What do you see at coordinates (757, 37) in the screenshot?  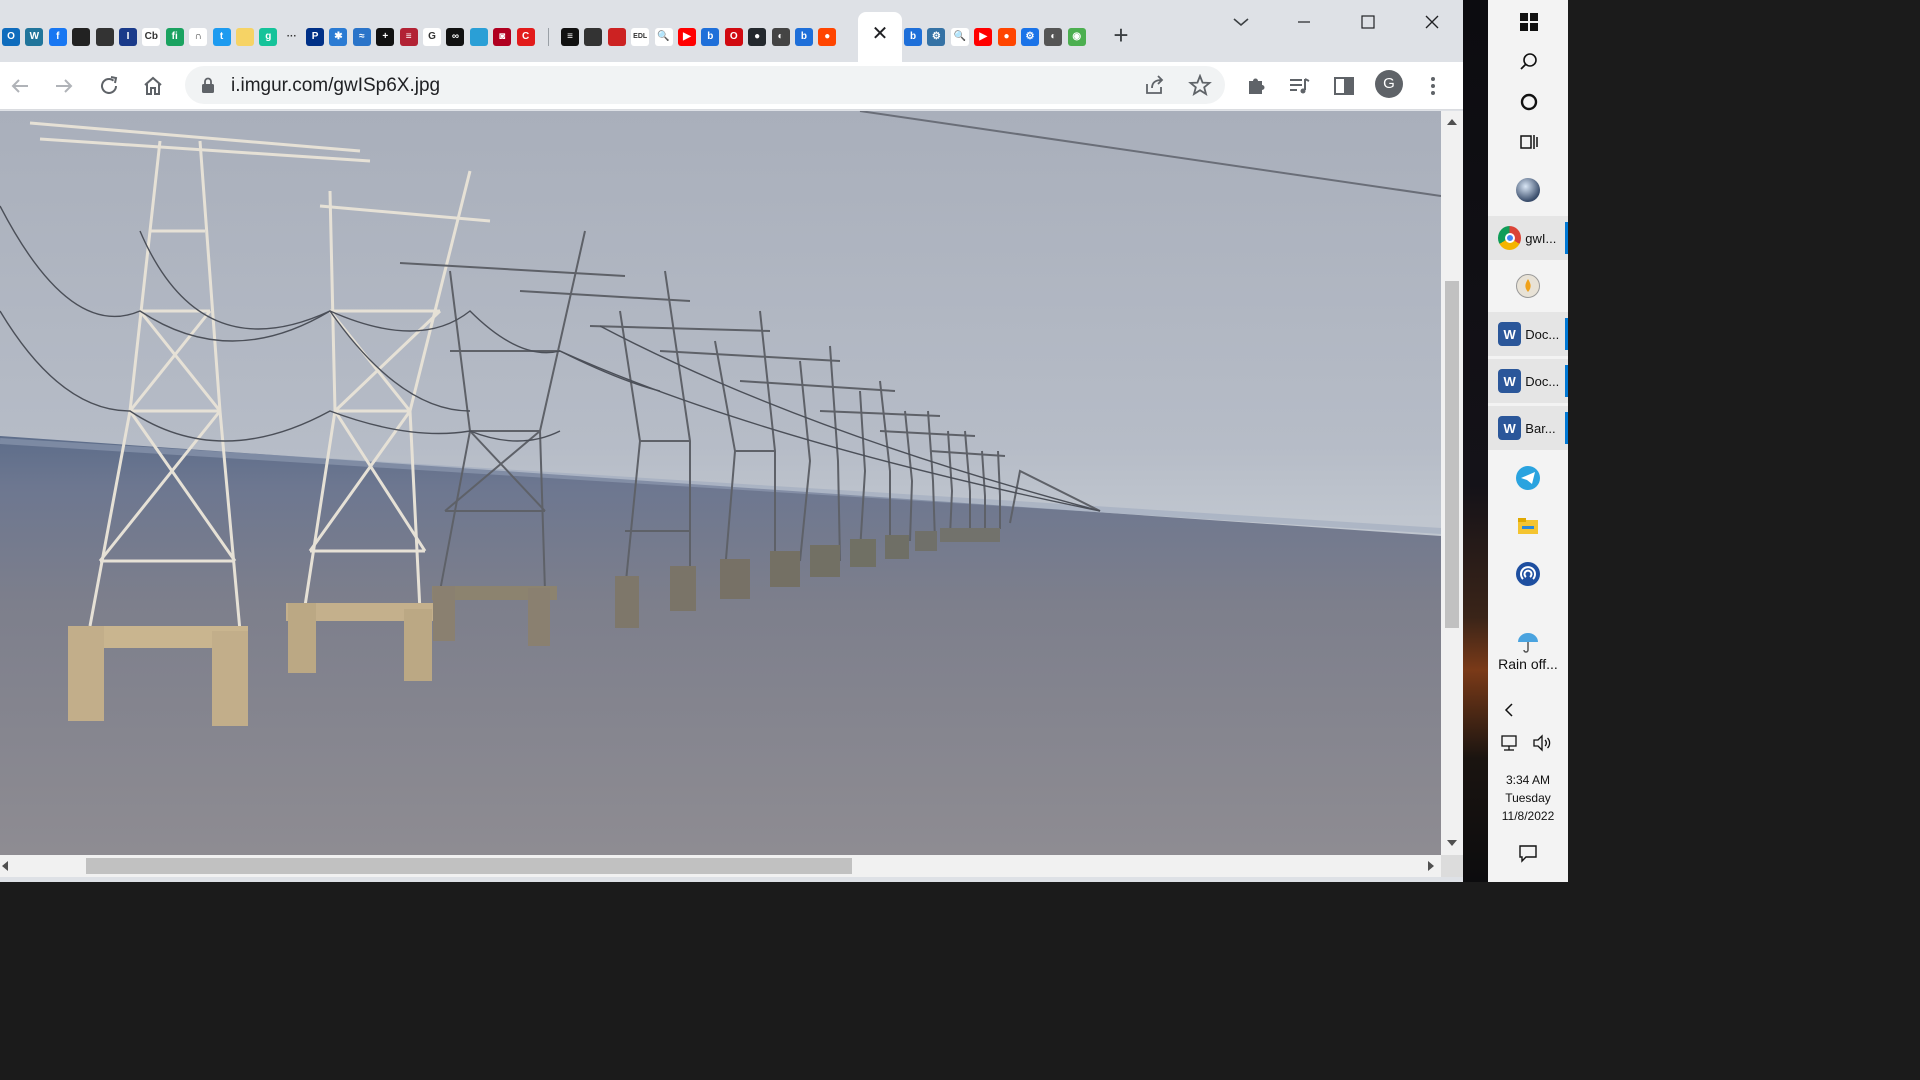 I see `pinned-tab-github-icon: ●` at bounding box center [757, 37].